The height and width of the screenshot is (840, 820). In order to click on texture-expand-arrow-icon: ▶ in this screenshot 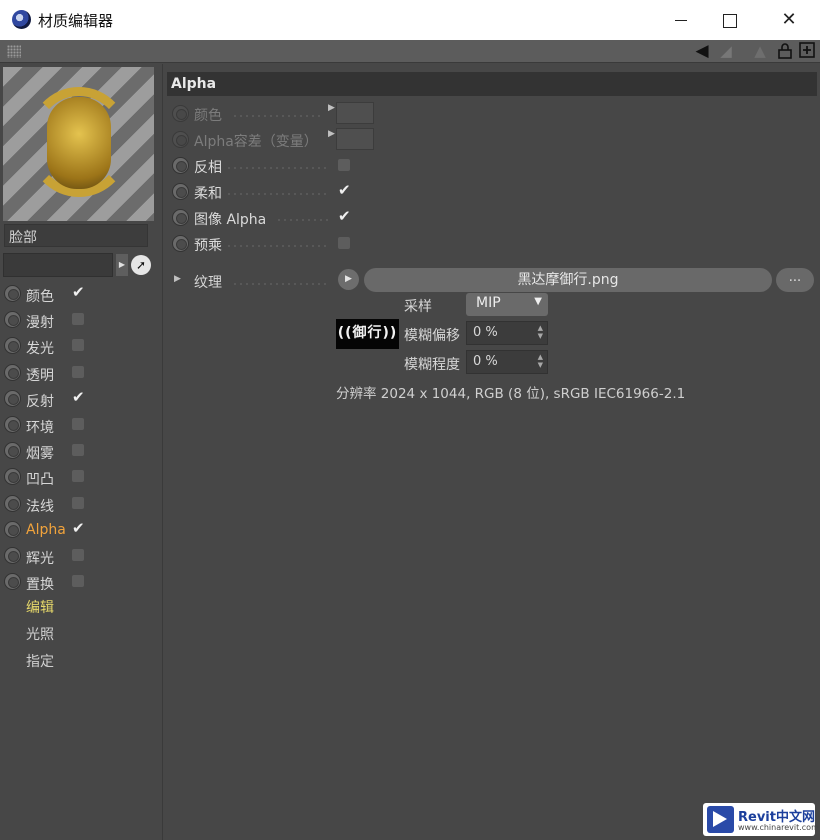, I will do `click(177, 279)`.